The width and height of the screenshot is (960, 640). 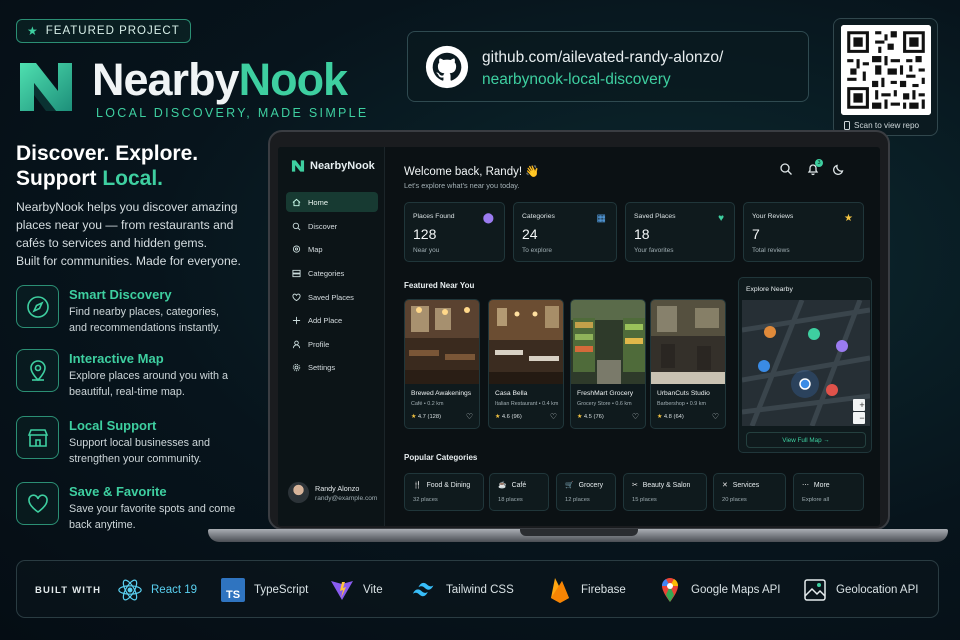 I want to click on built-with-label: BUILT WITH, so click(x=68, y=590).